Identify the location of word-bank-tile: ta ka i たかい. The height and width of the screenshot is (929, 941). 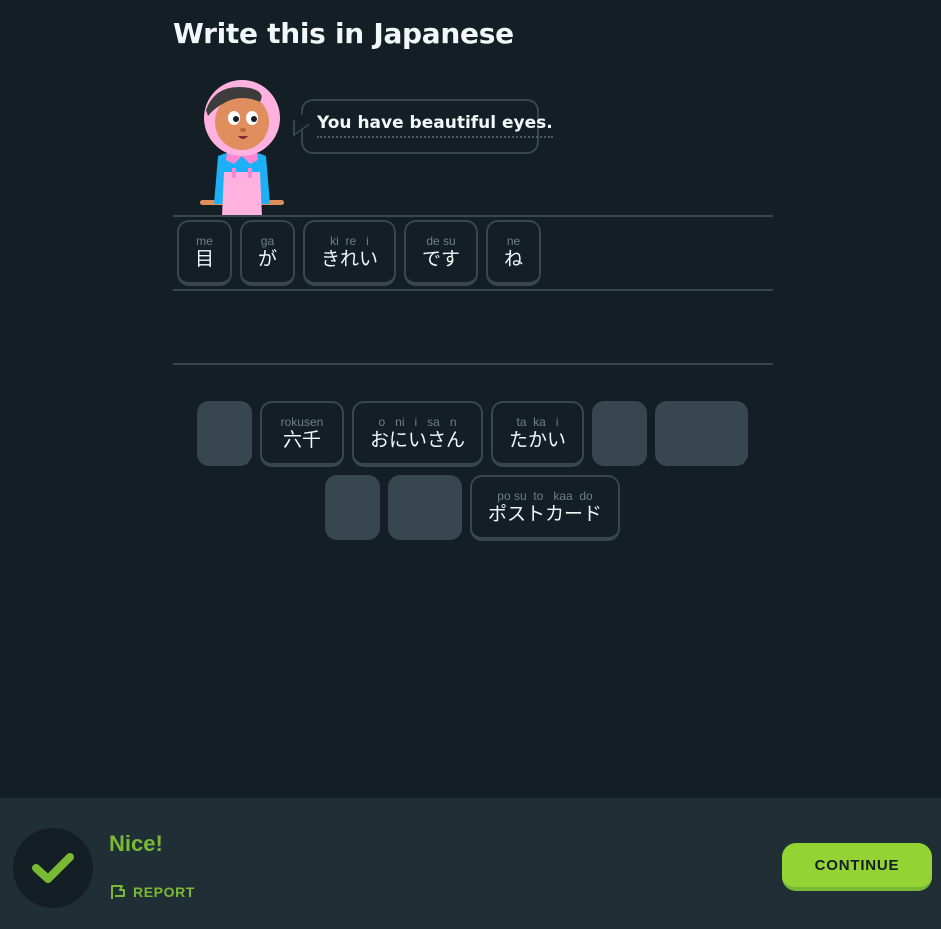
(537, 434).